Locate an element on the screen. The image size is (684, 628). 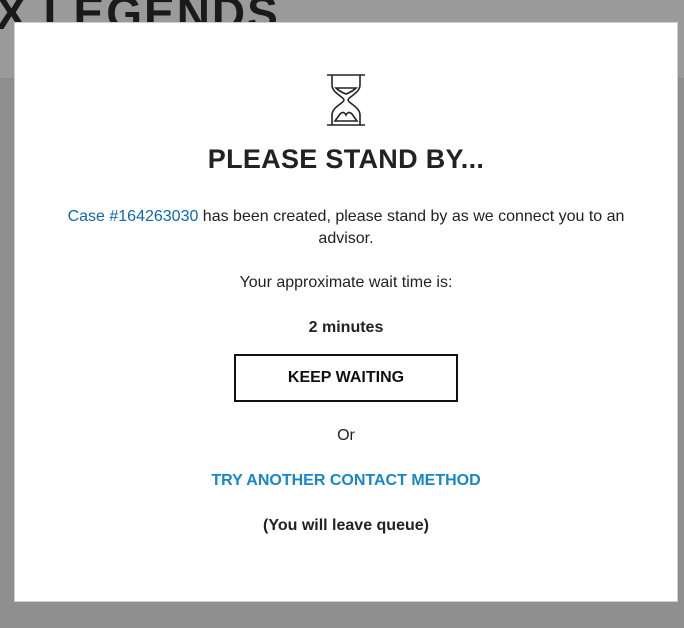
leave-queue-note: (You will leave queue) is located at coordinates (346, 525).